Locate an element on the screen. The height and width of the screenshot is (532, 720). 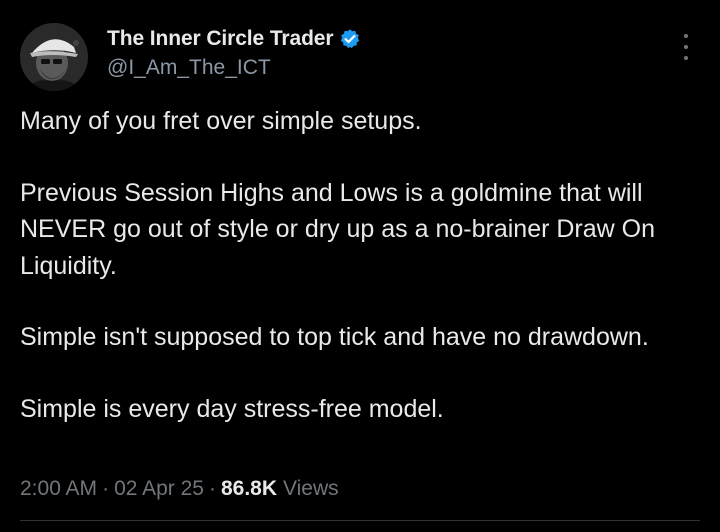
views-label: Views is located at coordinates (311, 489).